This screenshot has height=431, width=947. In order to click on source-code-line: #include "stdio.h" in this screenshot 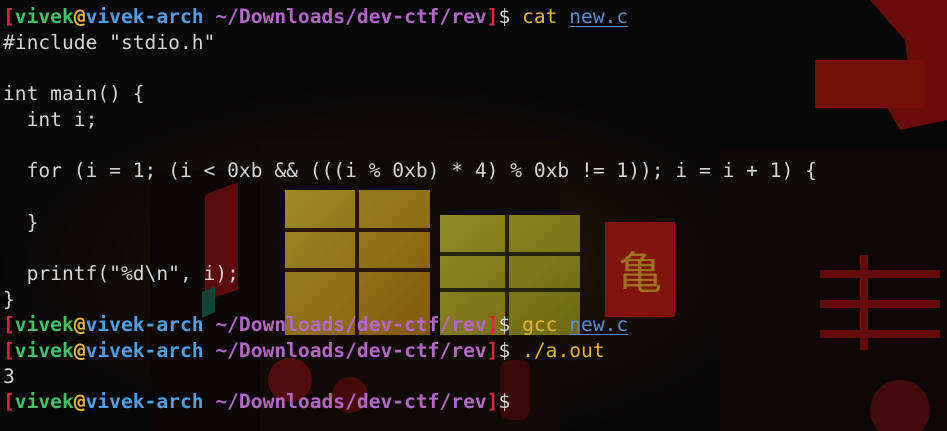, I will do `click(473, 43)`.